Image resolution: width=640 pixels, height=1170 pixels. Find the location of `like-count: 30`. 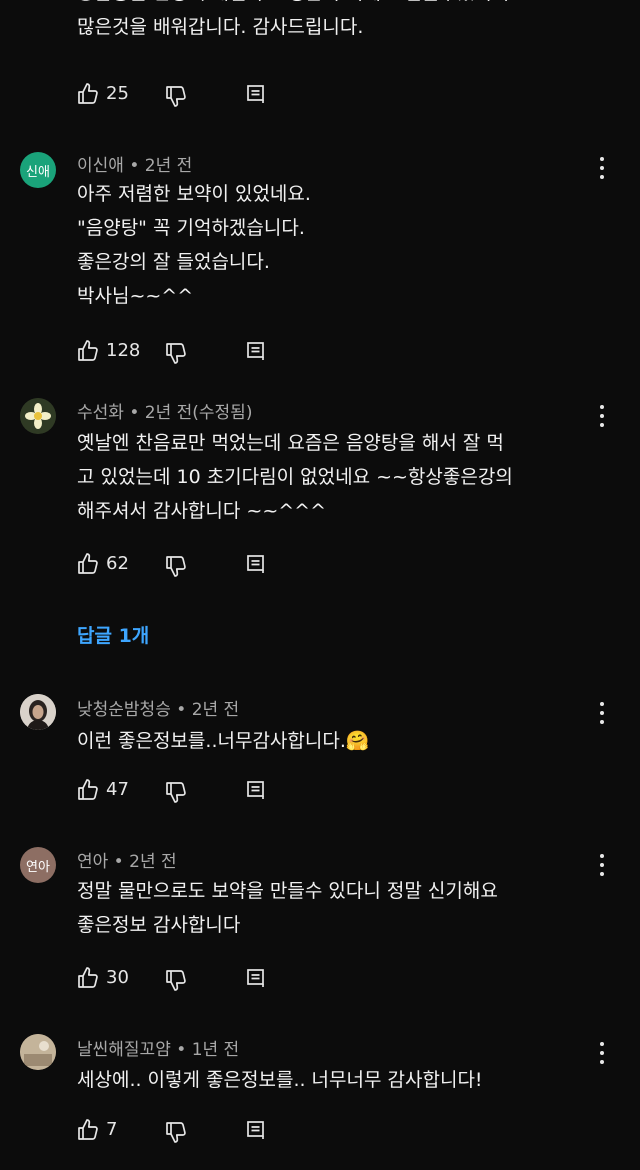

like-count: 30 is located at coordinates (117, 977).